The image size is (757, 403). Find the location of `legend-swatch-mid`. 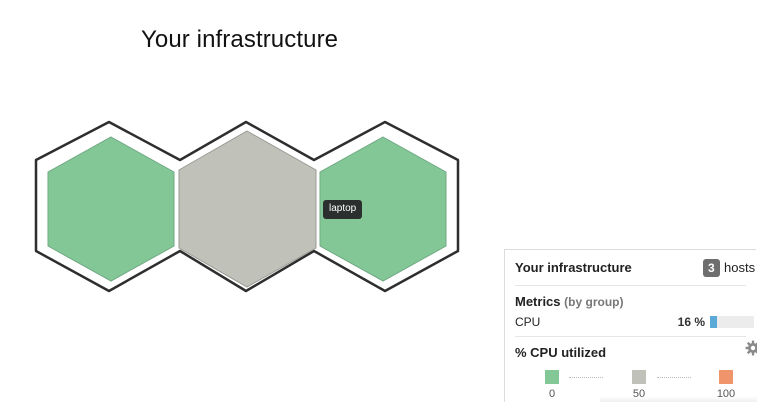

legend-swatch-mid is located at coordinates (639, 377).